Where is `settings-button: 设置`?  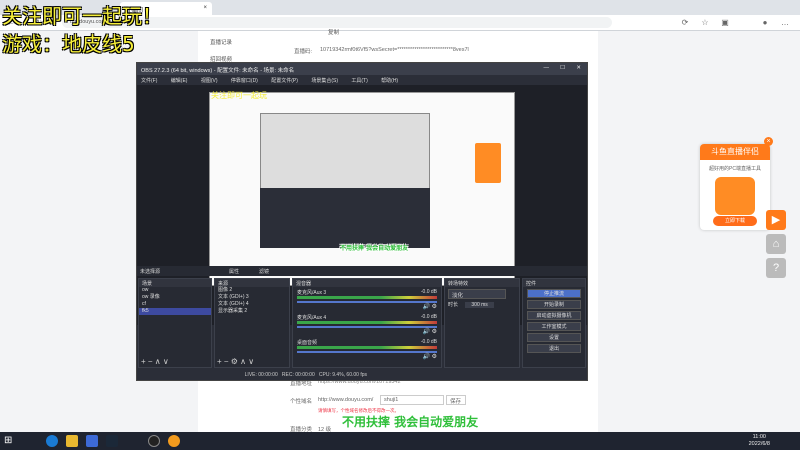
settings-button: 设置 is located at coordinates (554, 337).